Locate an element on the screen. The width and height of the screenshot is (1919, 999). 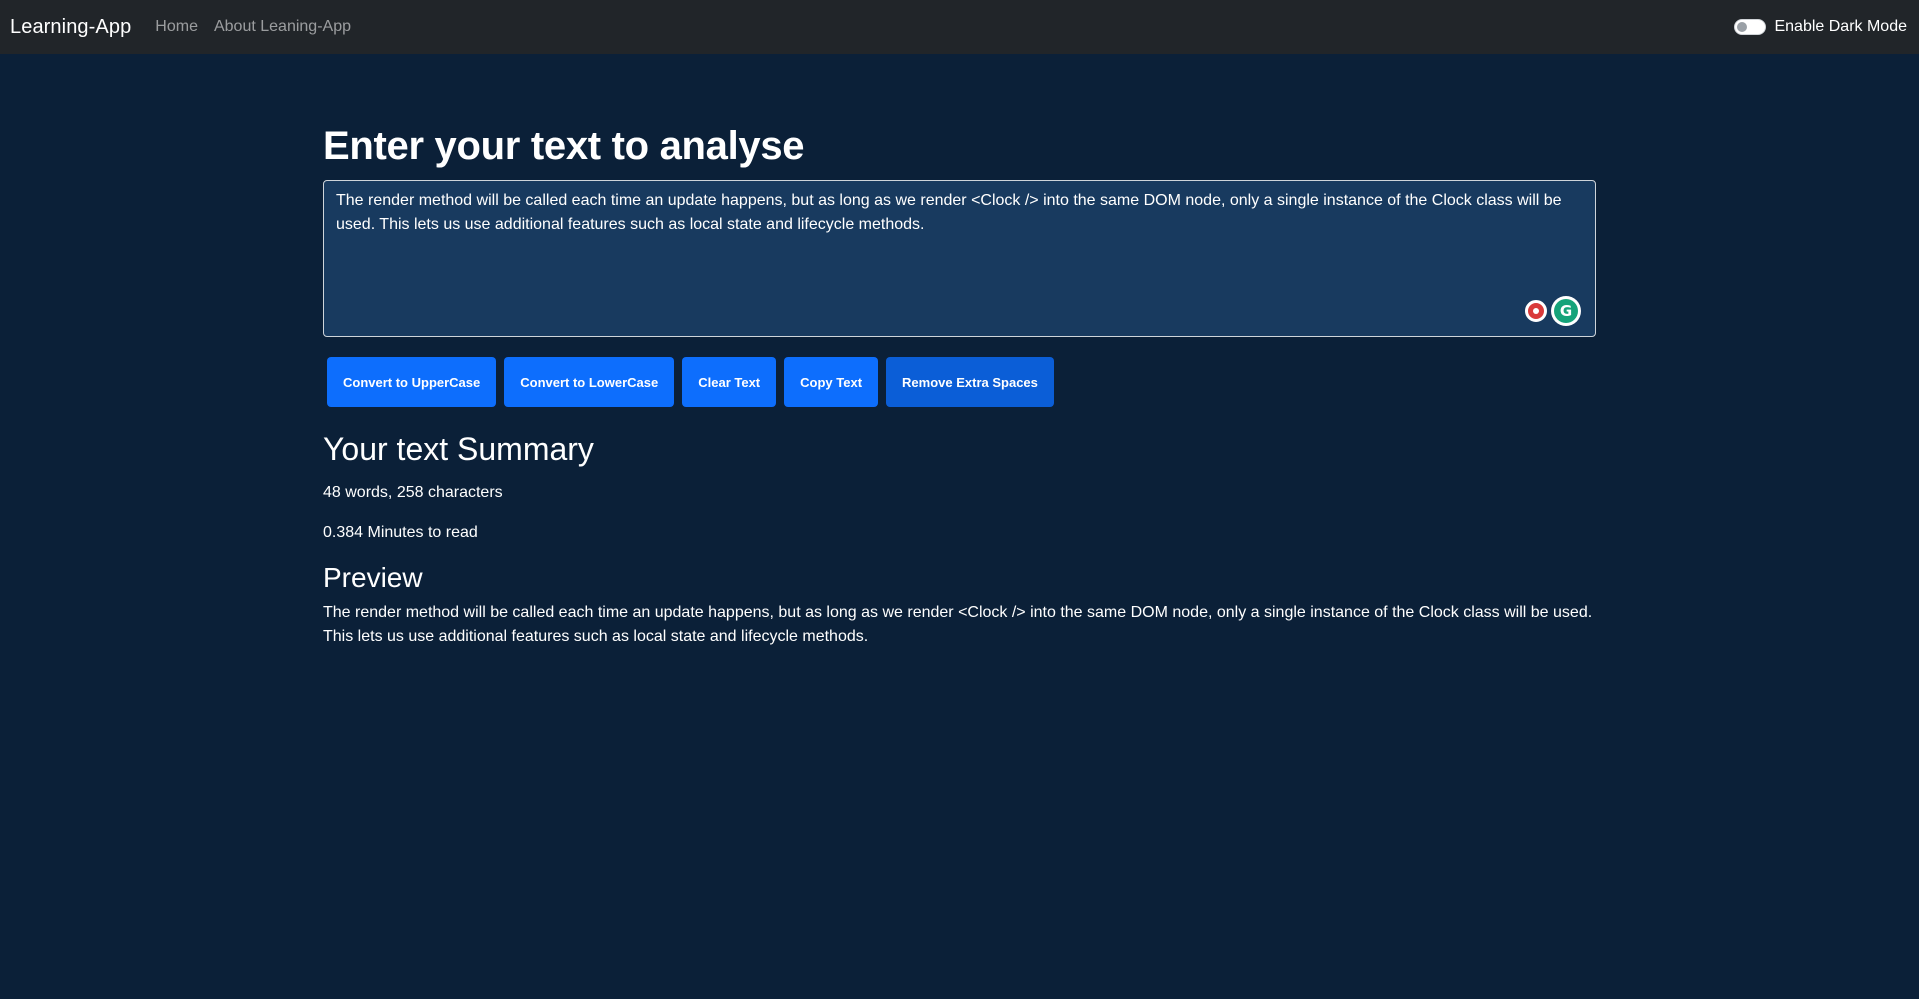
grammarly-icon: G is located at coordinates (1566, 311).